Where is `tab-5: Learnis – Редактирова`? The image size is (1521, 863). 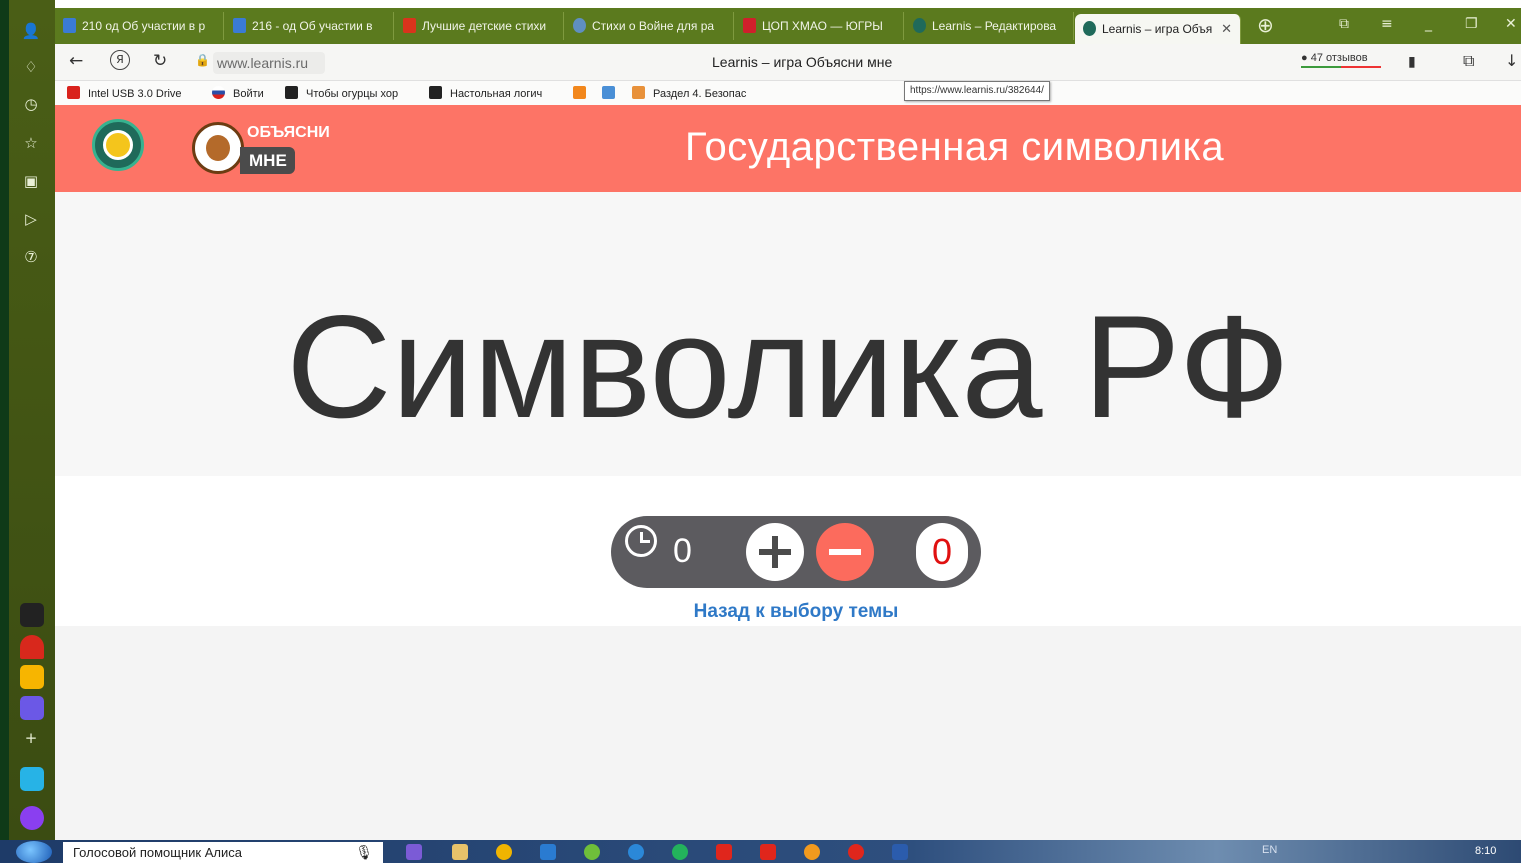
tab-5: Learnis – Редактирова is located at coordinates (989, 26).